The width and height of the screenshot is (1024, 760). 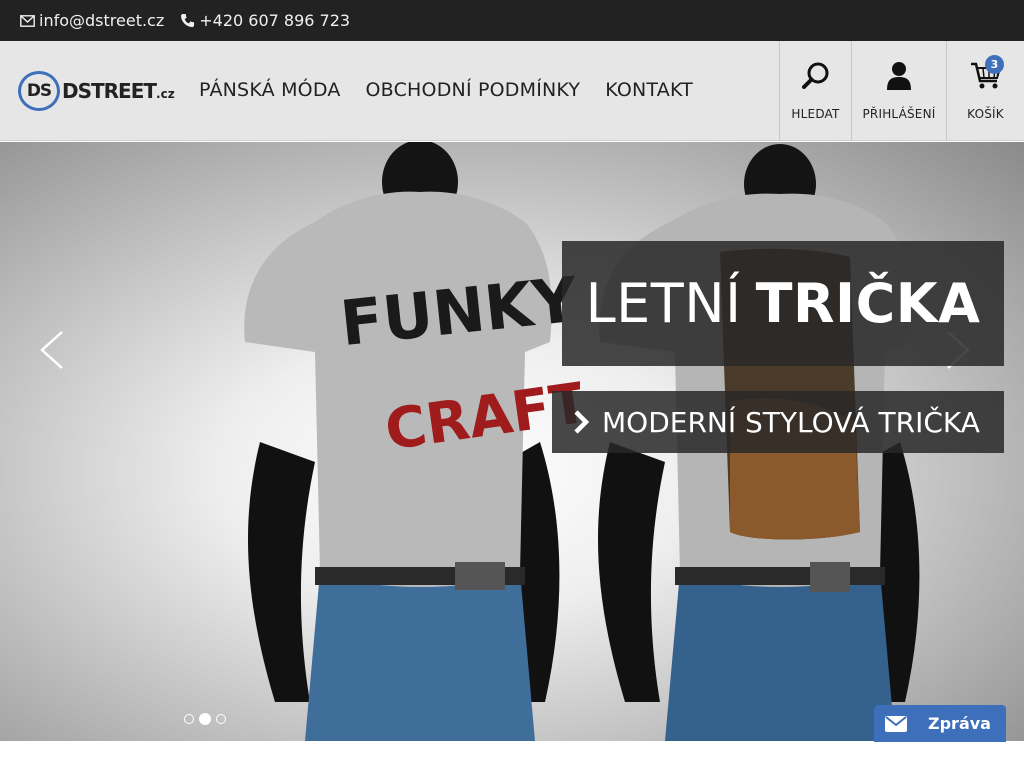 I want to click on envelope-icon, so click(x=27, y=20).